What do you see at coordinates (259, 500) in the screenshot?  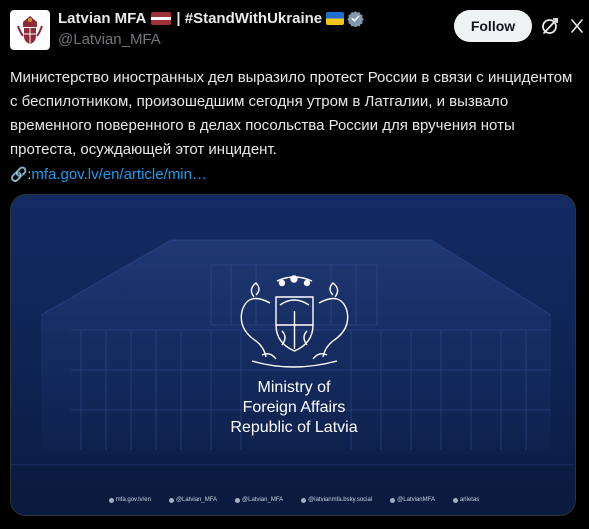 I see `footer-x: @Latvian_MFA` at bounding box center [259, 500].